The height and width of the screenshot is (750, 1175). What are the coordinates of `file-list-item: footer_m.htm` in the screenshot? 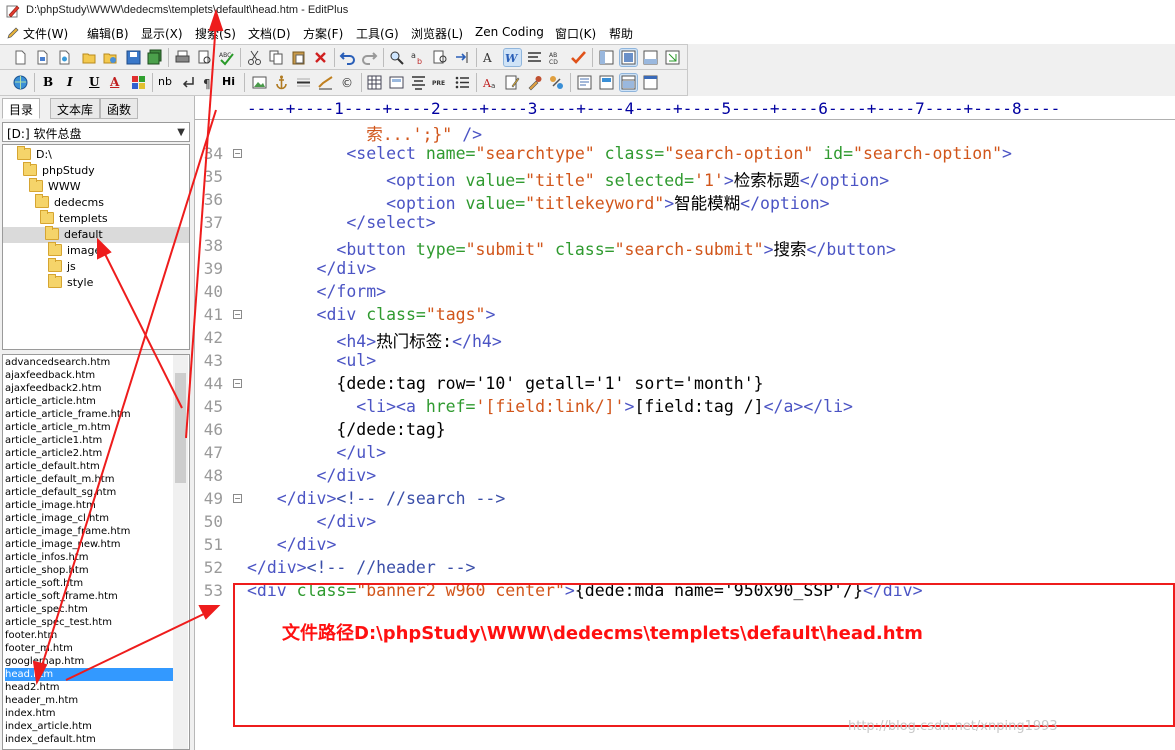 It's located at (89, 648).